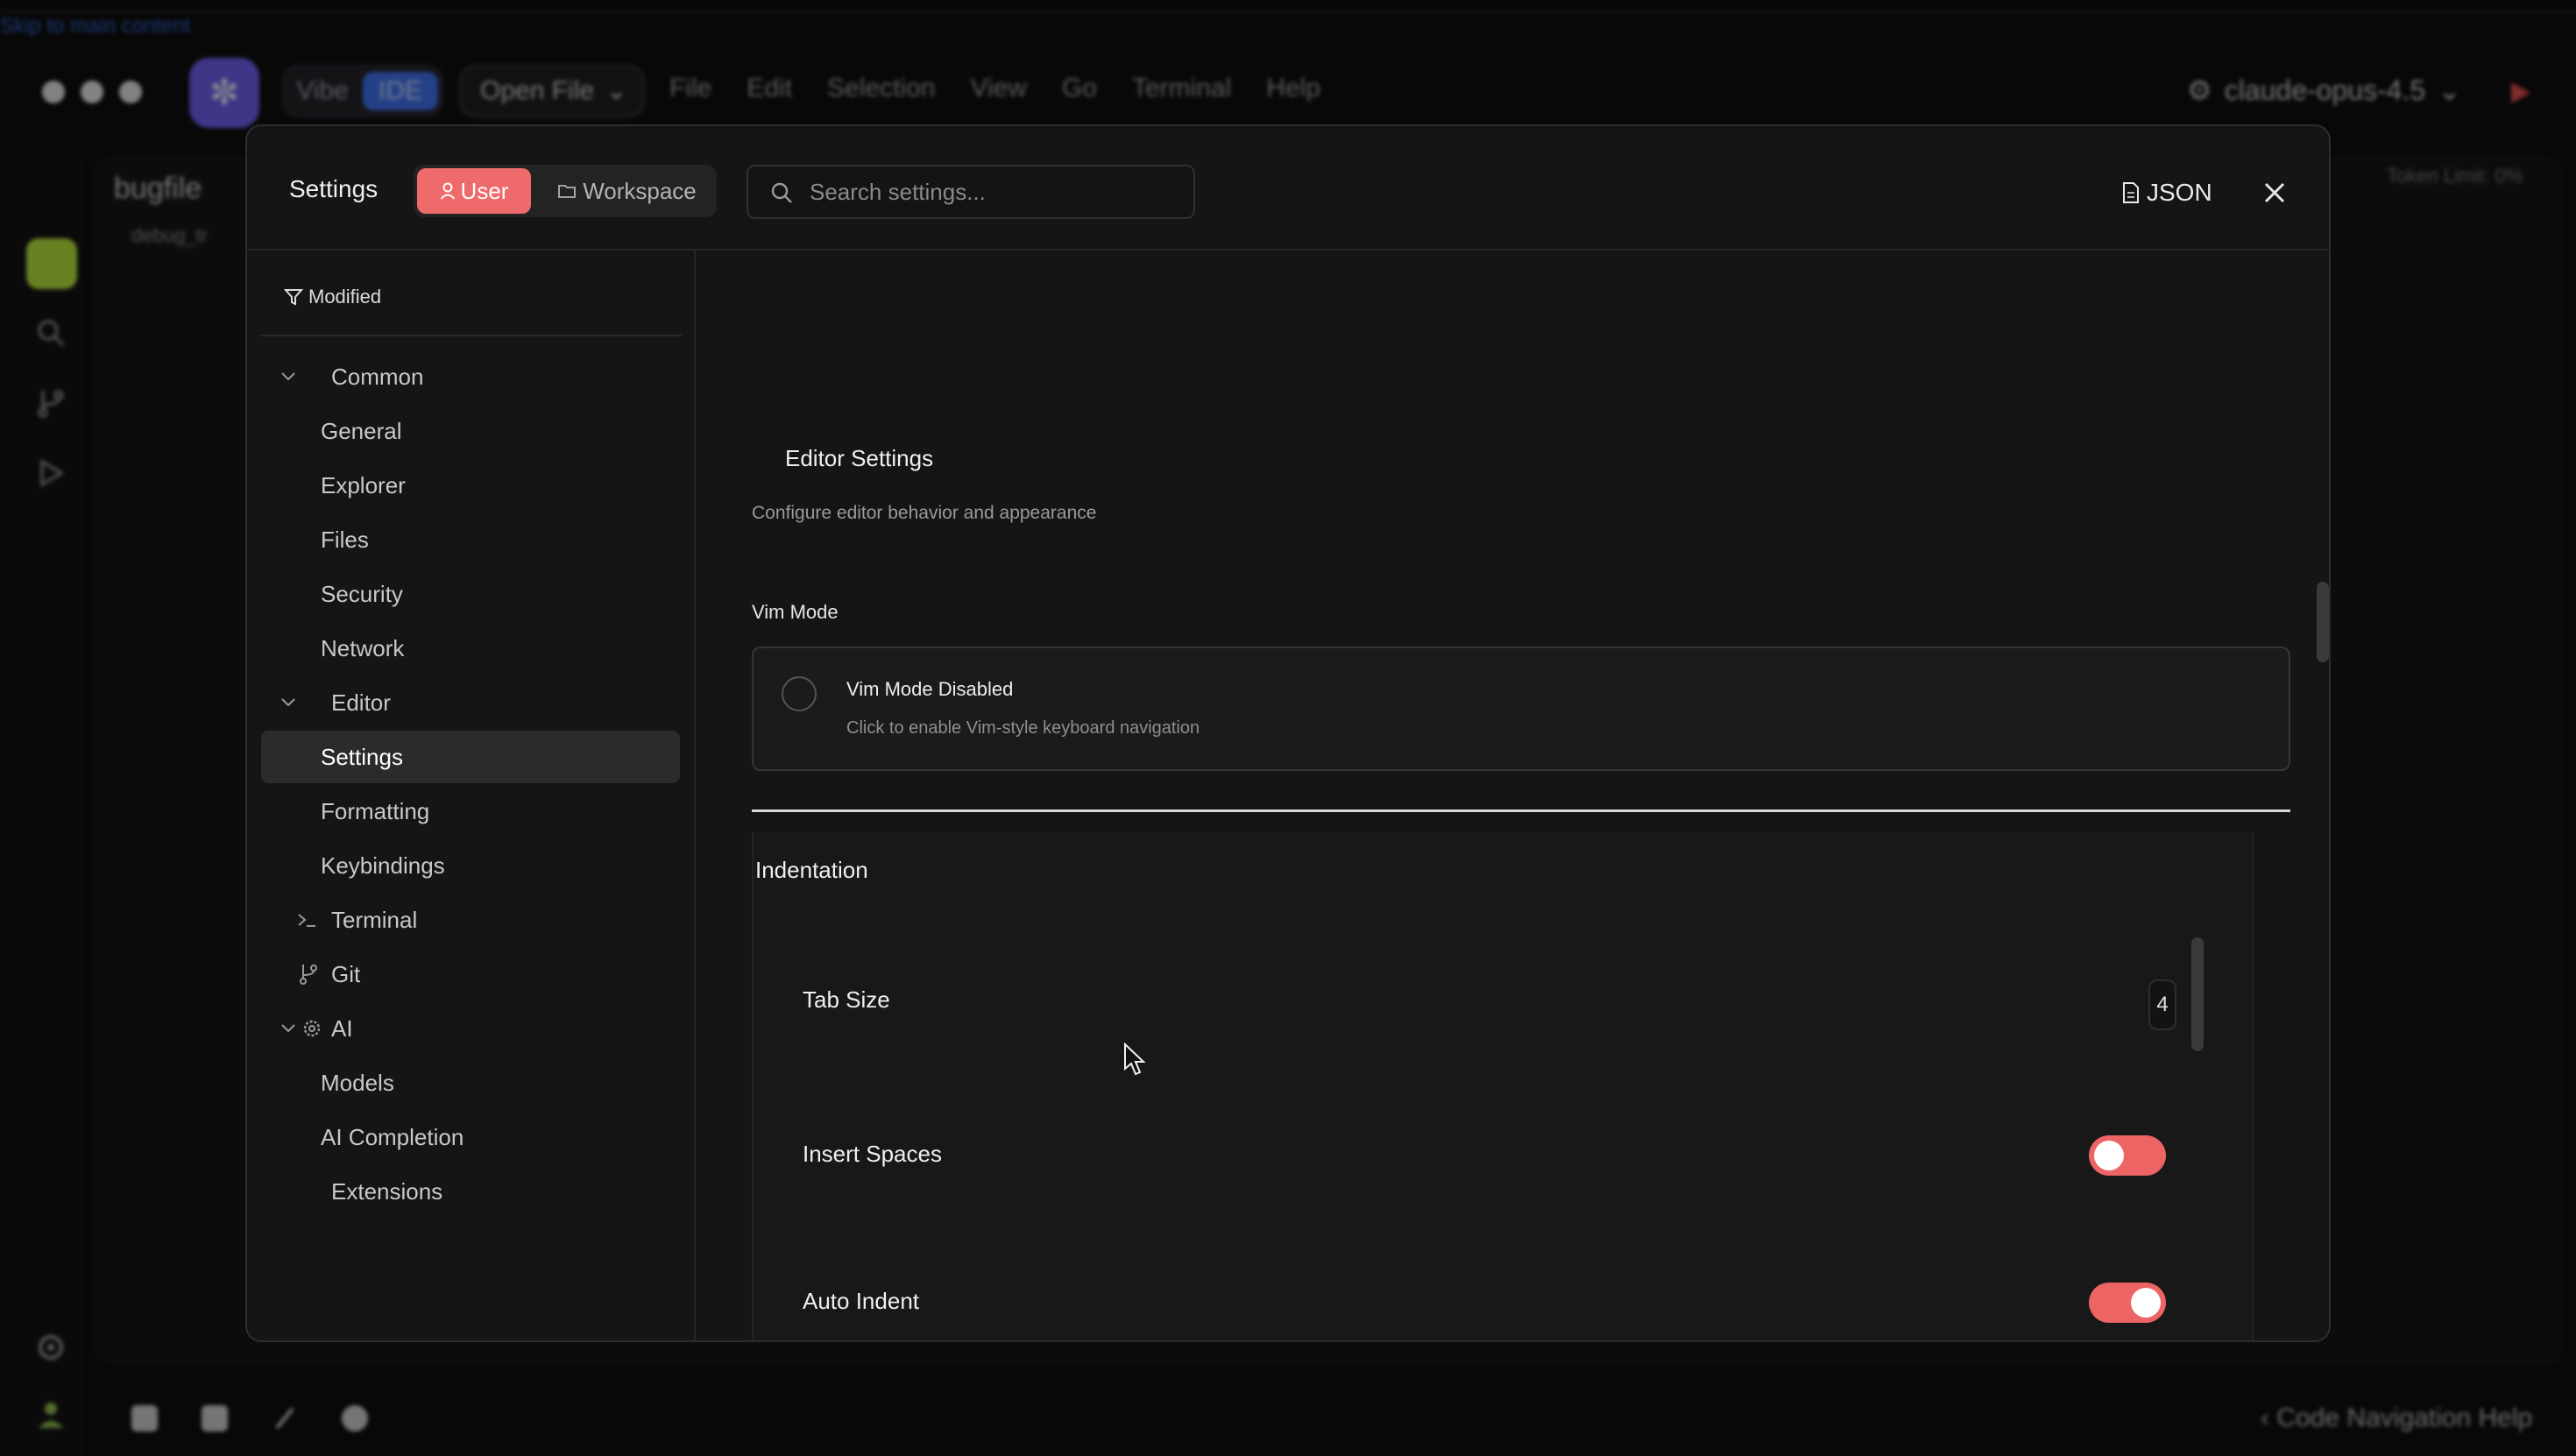  What do you see at coordinates (2197, 994) in the screenshot?
I see `group-scrollbar-thumb` at bounding box center [2197, 994].